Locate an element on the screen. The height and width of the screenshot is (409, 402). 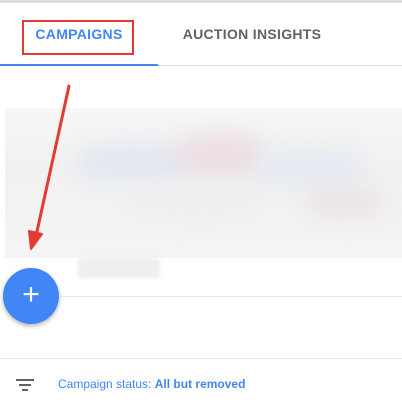
active-tab-indicator is located at coordinates (79, 65).